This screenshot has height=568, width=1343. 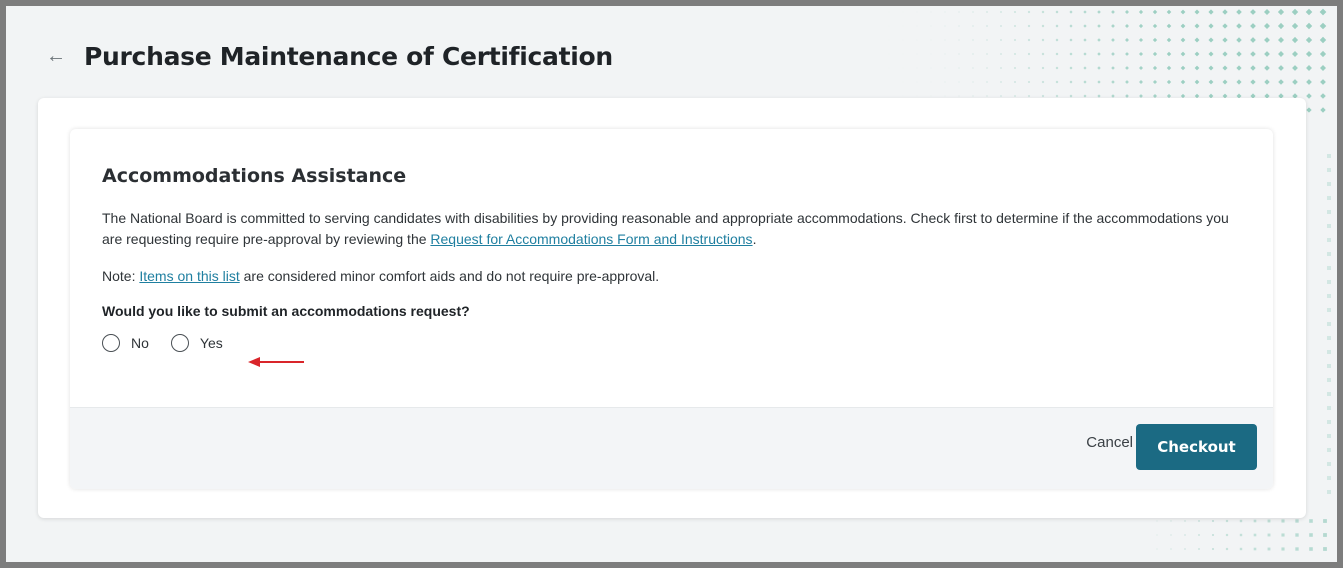 I want to click on intro-end: ., so click(x=754, y=239).